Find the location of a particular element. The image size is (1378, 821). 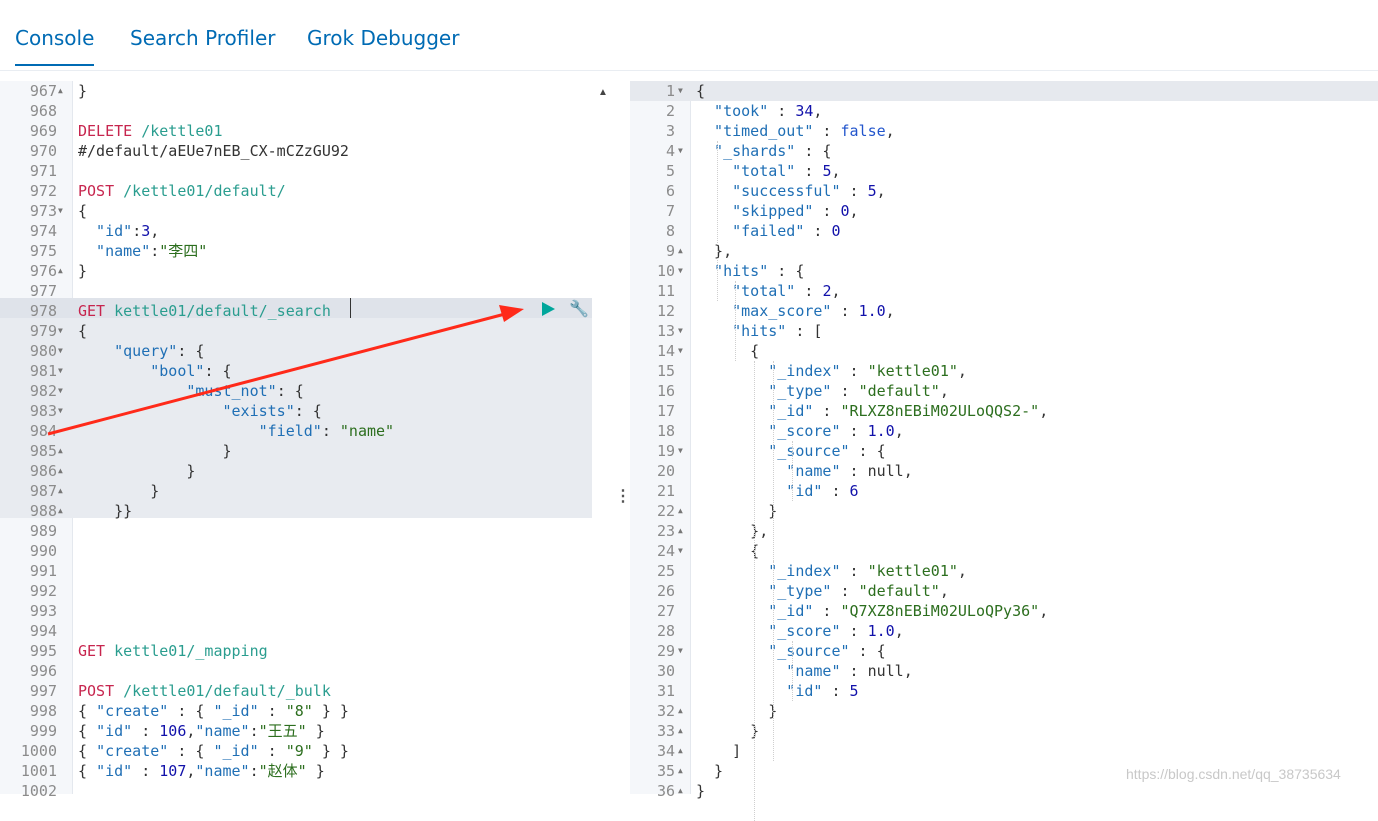

response-line: 24 ▼ { is located at coordinates (1004, 551).